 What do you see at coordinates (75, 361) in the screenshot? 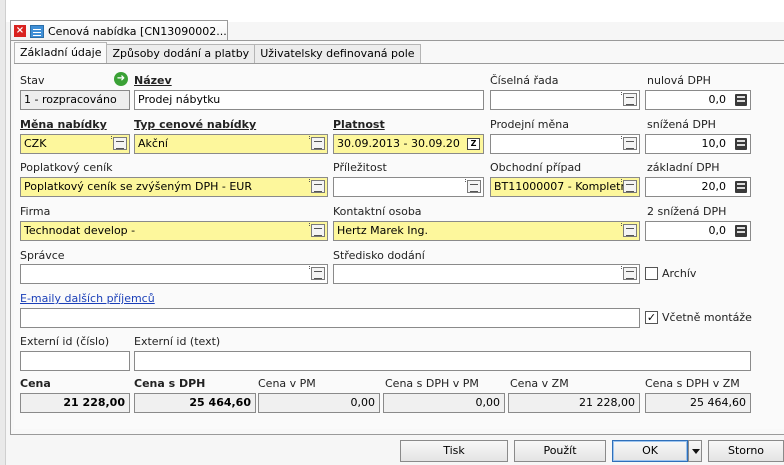
I see `ext-id-cislo-input` at bounding box center [75, 361].